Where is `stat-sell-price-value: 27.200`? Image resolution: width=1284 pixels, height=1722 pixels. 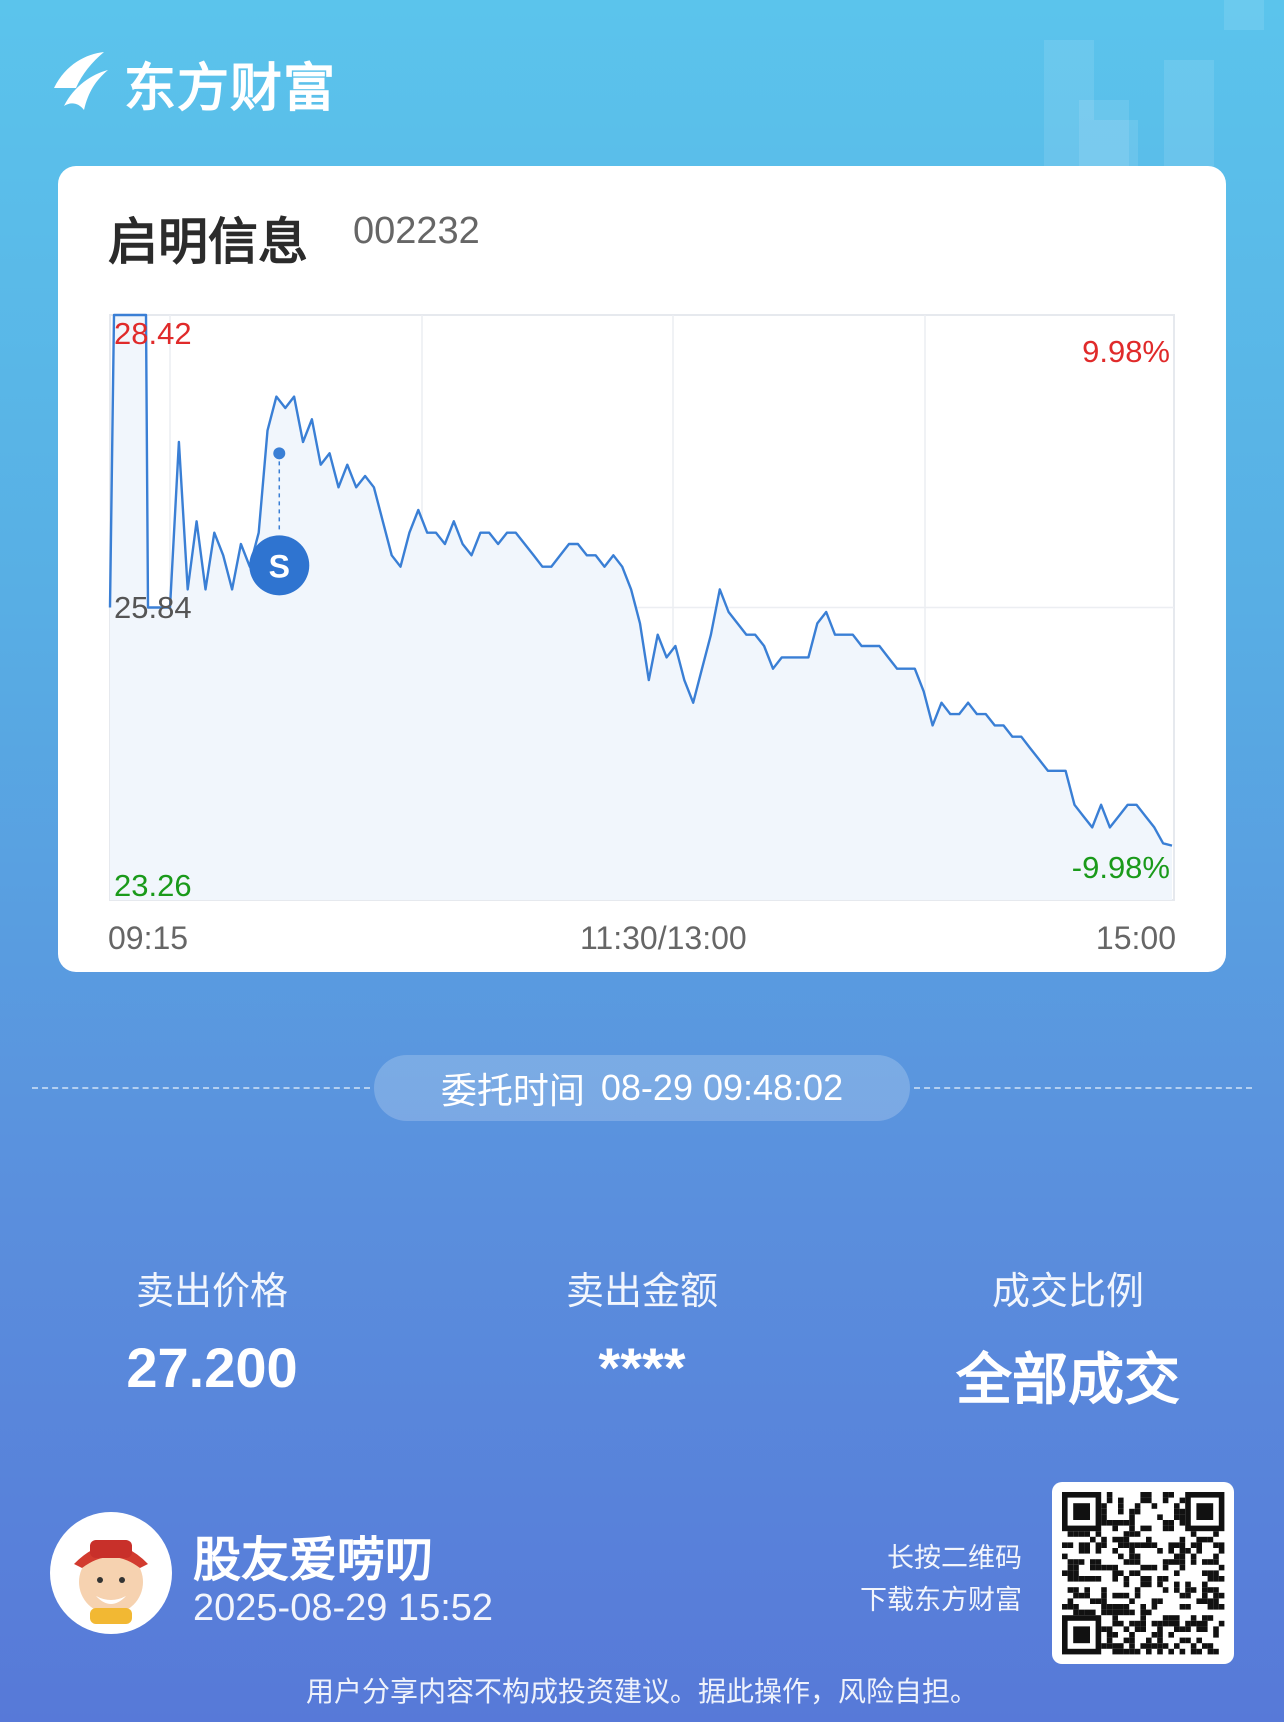 stat-sell-price-value: 27.200 is located at coordinates (212, 1367).